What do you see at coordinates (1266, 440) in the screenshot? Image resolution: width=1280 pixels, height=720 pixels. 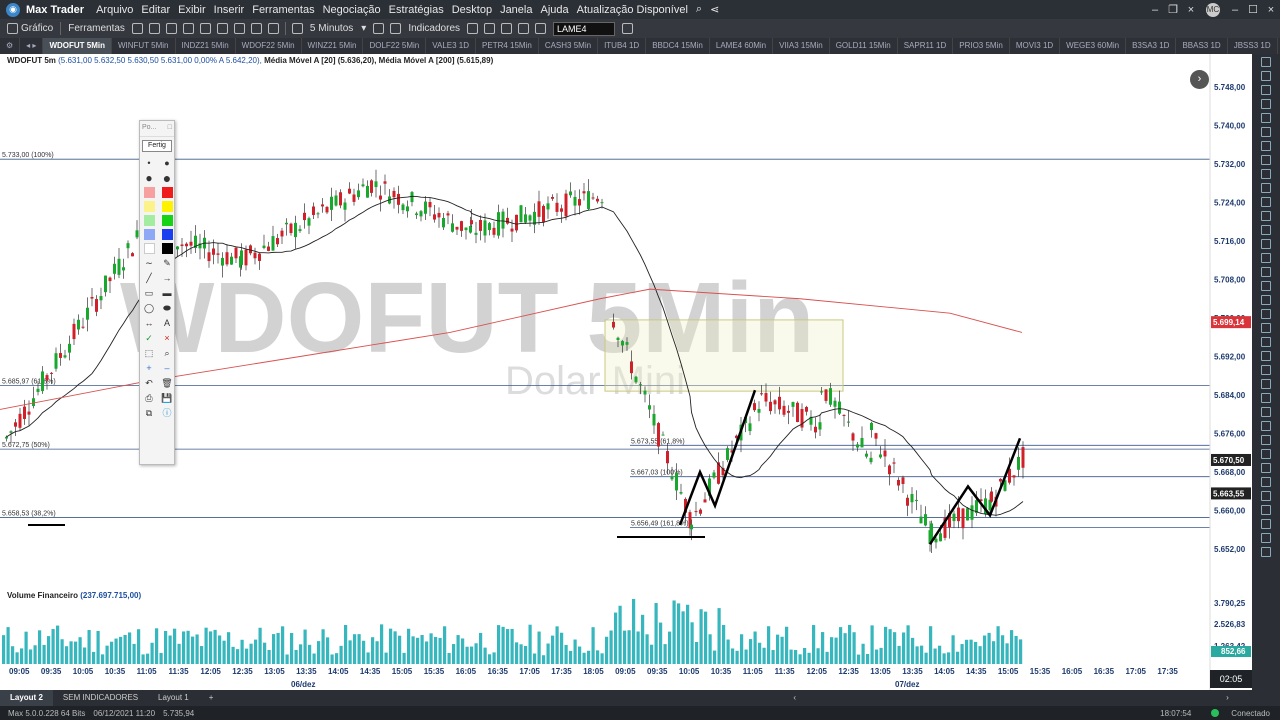 I see `eraser-icon` at bounding box center [1266, 440].